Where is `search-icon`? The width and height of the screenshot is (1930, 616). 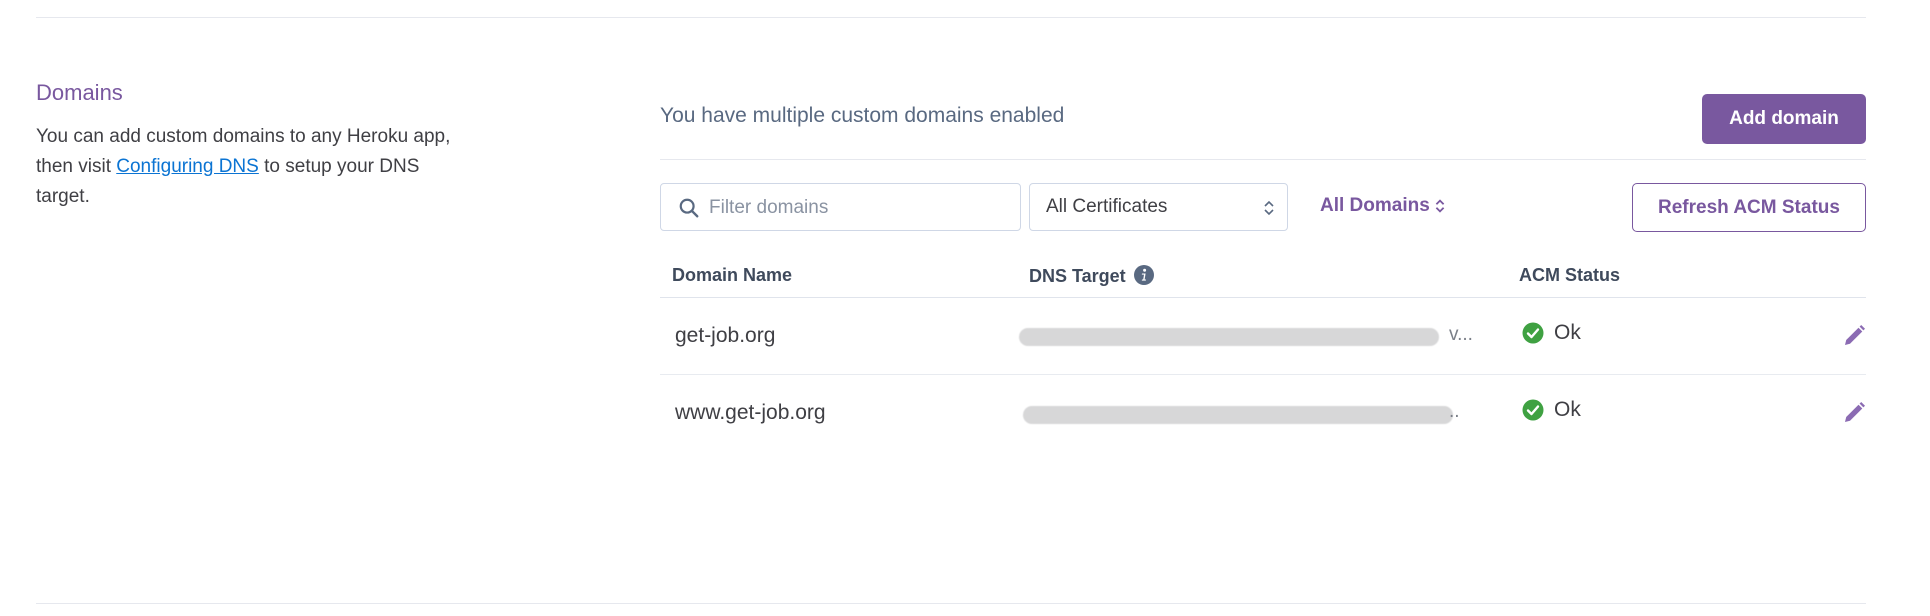
search-icon is located at coordinates (689, 208).